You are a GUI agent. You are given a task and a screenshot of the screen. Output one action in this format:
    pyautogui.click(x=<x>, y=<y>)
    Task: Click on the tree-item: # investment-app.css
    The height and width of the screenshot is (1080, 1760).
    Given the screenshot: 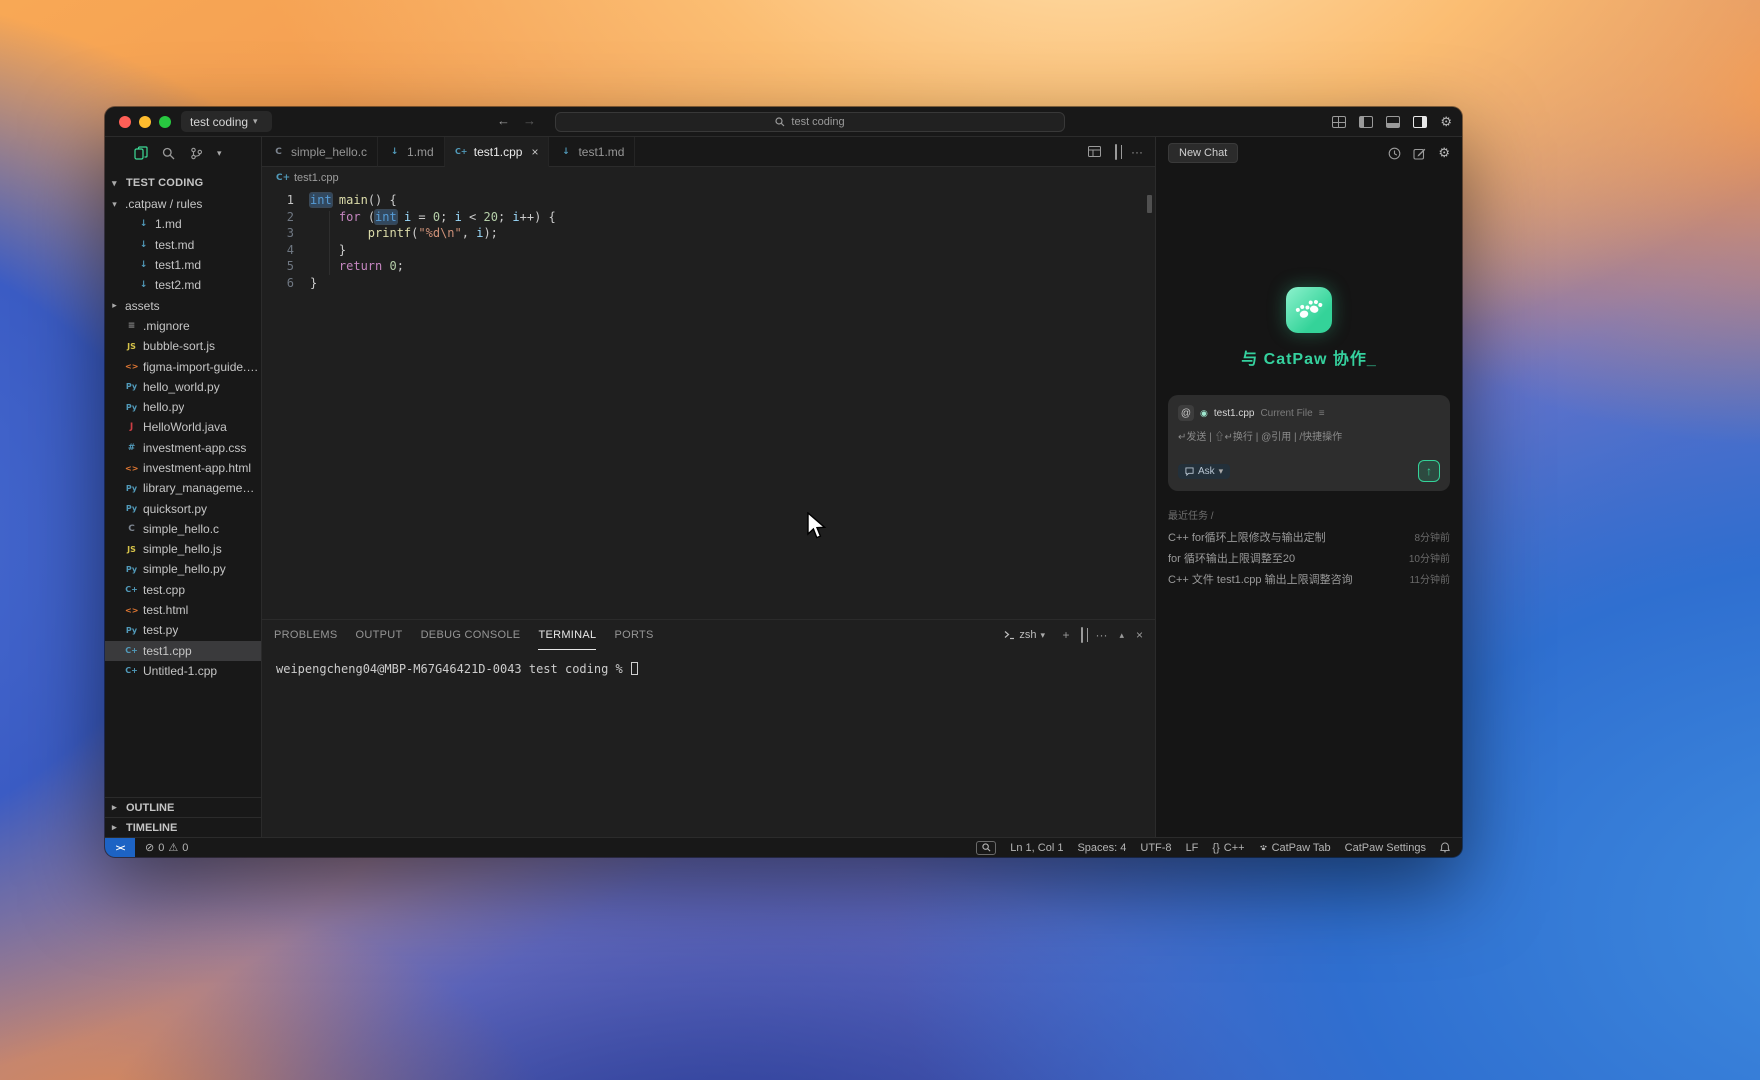 What is the action you would take?
    pyautogui.click(x=183, y=448)
    